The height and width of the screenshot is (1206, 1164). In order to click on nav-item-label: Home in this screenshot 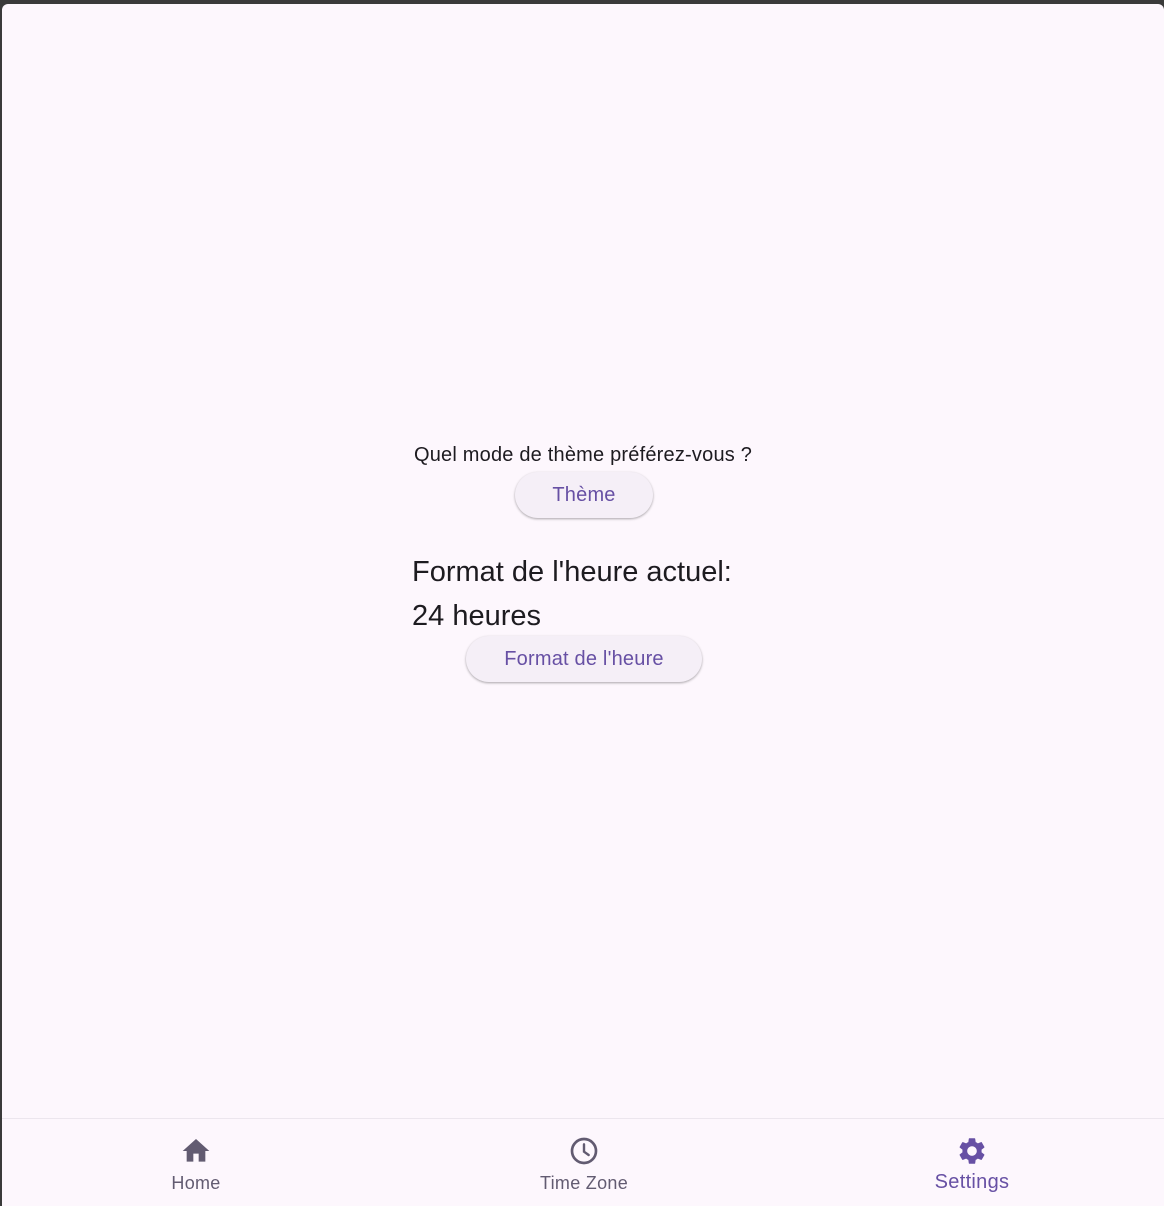, I will do `click(196, 1183)`.